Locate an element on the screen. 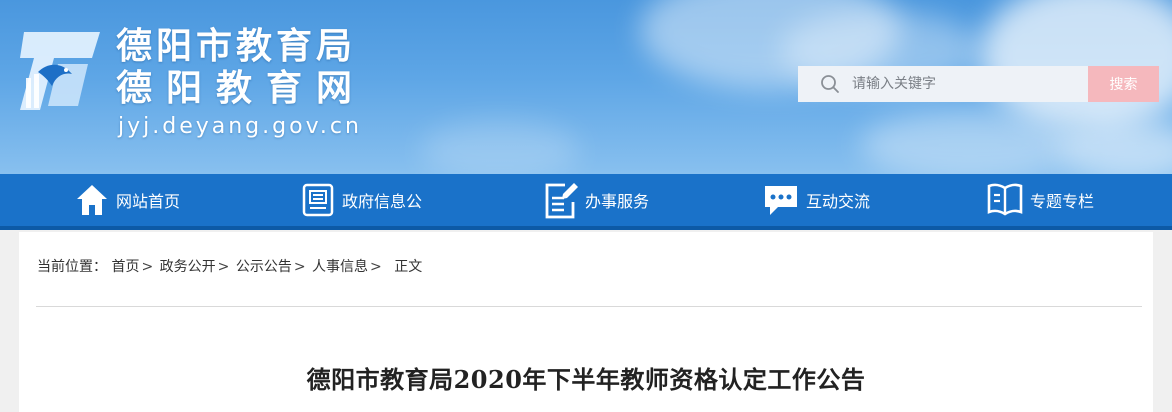 This screenshot has width=1172, height=412. divider is located at coordinates (589, 306).